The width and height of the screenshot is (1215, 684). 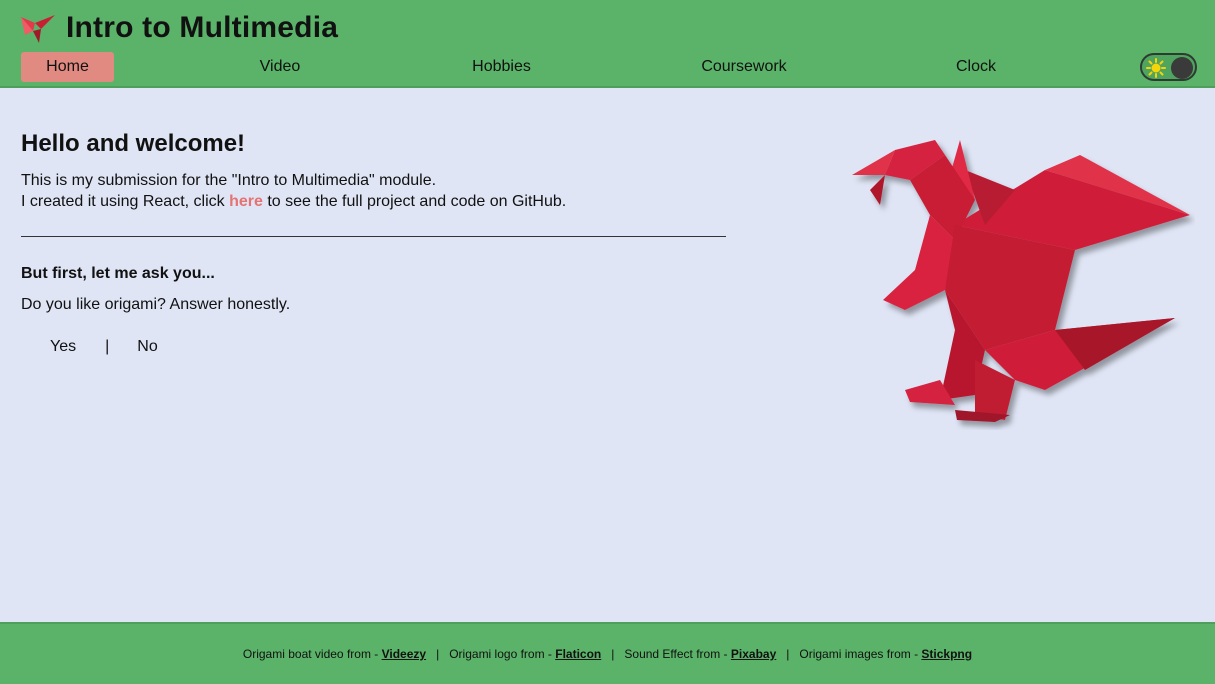 I want to click on pixabay-link: Pixabay, so click(x=753, y=654).